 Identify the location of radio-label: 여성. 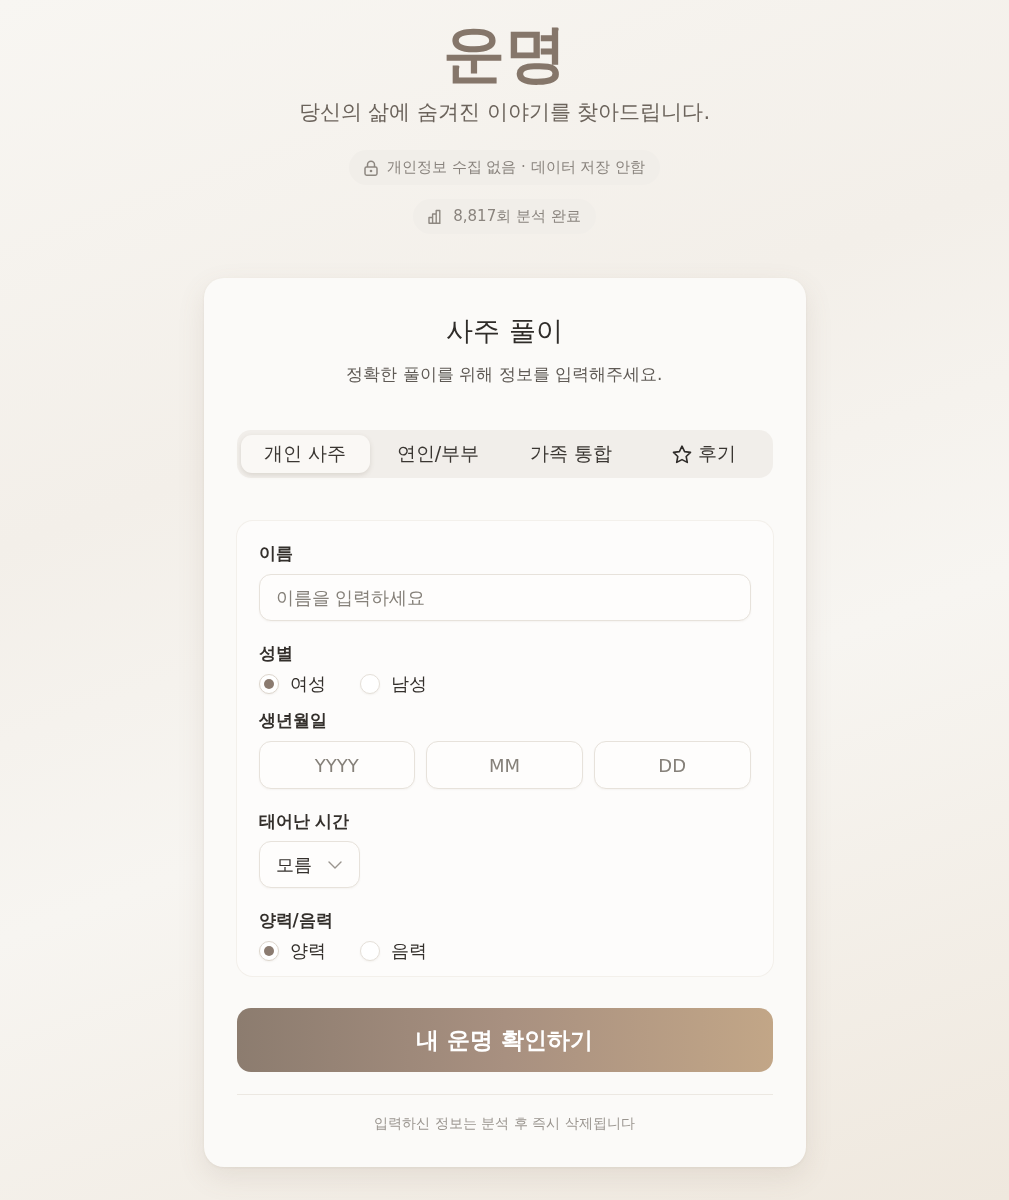
(307, 684).